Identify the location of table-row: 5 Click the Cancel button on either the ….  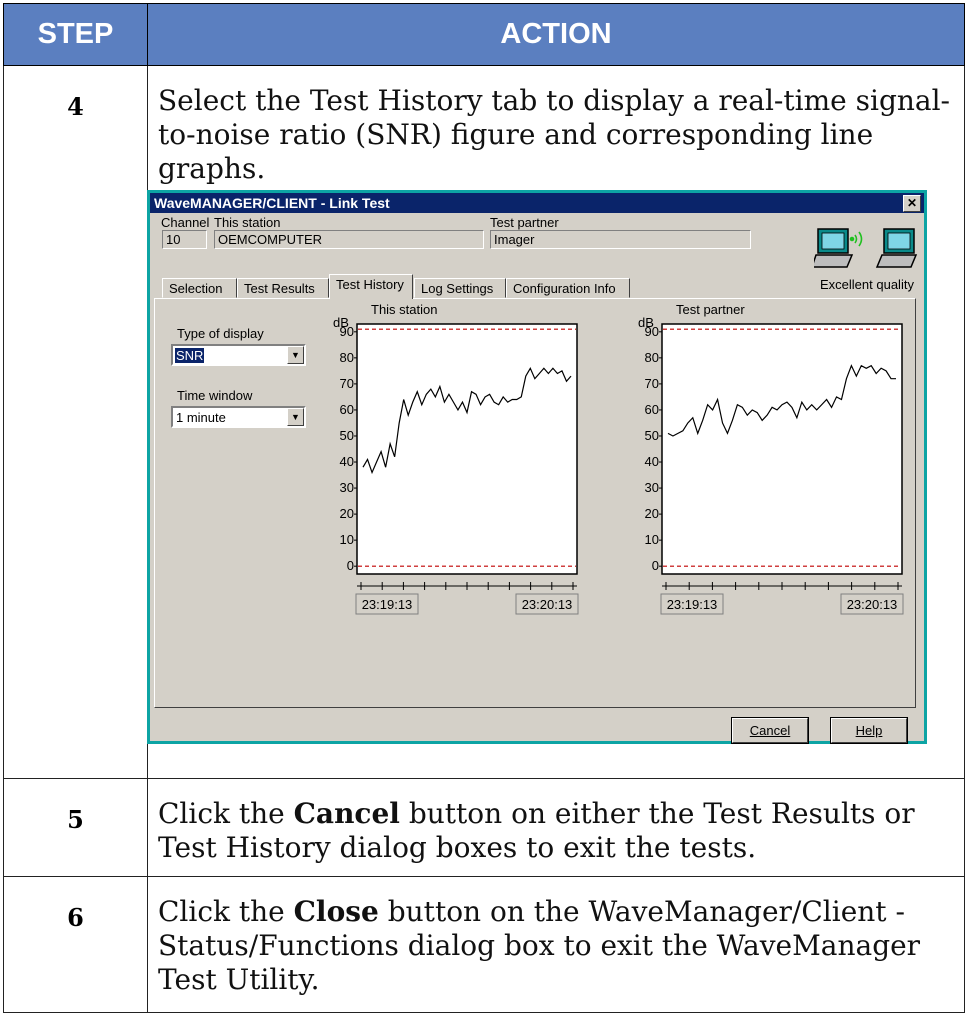
(484, 827).